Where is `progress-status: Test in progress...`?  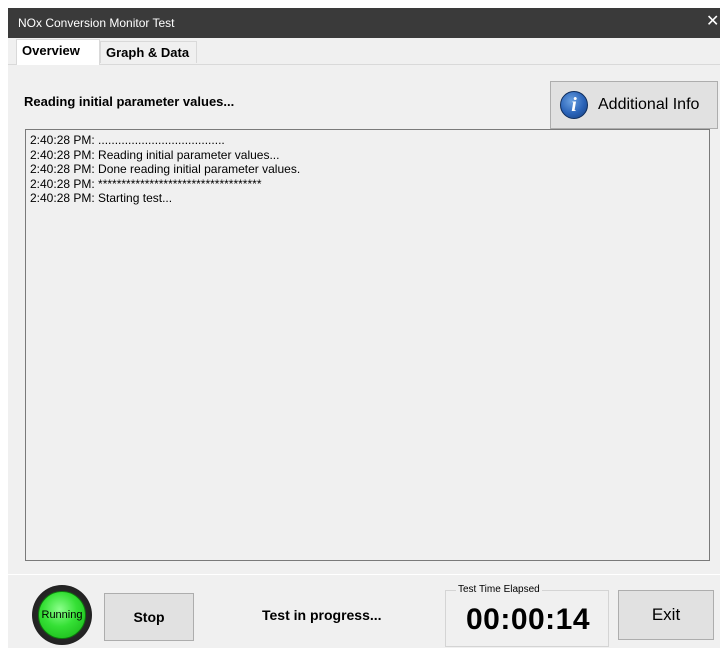 progress-status: Test in progress... is located at coordinates (322, 615).